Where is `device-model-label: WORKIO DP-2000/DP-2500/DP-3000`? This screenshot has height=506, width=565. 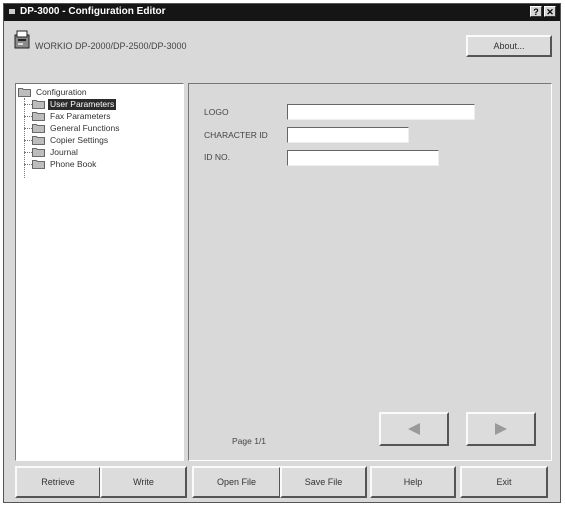
device-model-label: WORKIO DP-2000/DP-2500/DP-3000 is located at coordinates (111, 46).